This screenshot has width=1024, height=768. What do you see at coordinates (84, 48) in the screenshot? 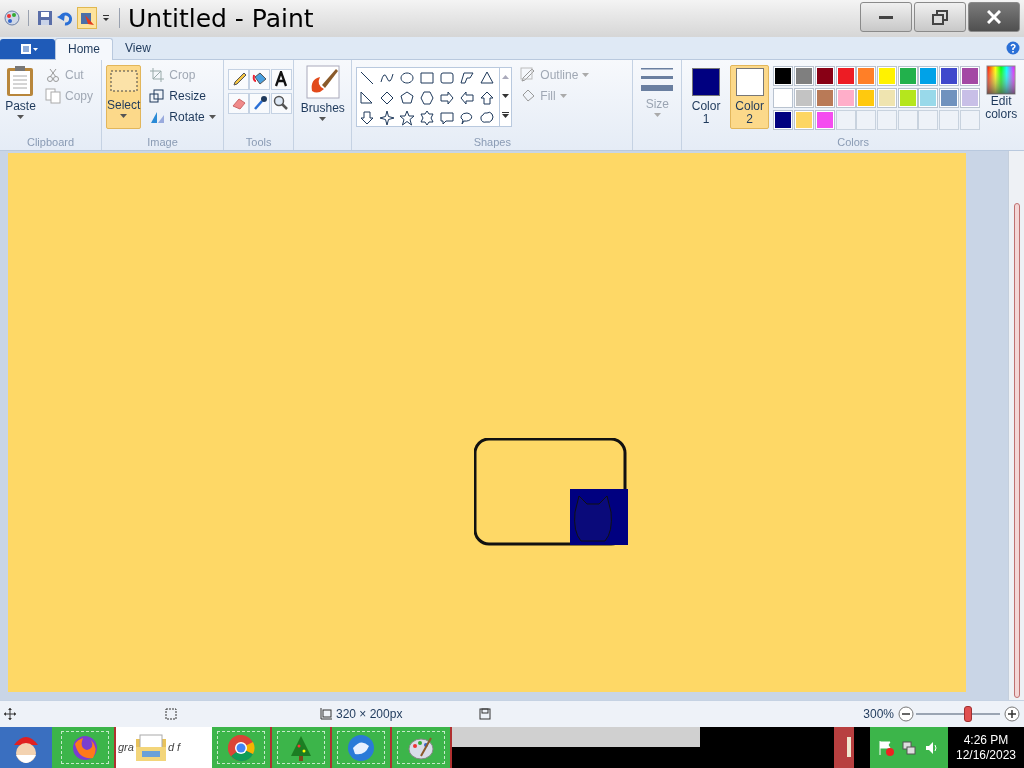
I see `ribbon-tab: Home` at bounding box center [84, 48].